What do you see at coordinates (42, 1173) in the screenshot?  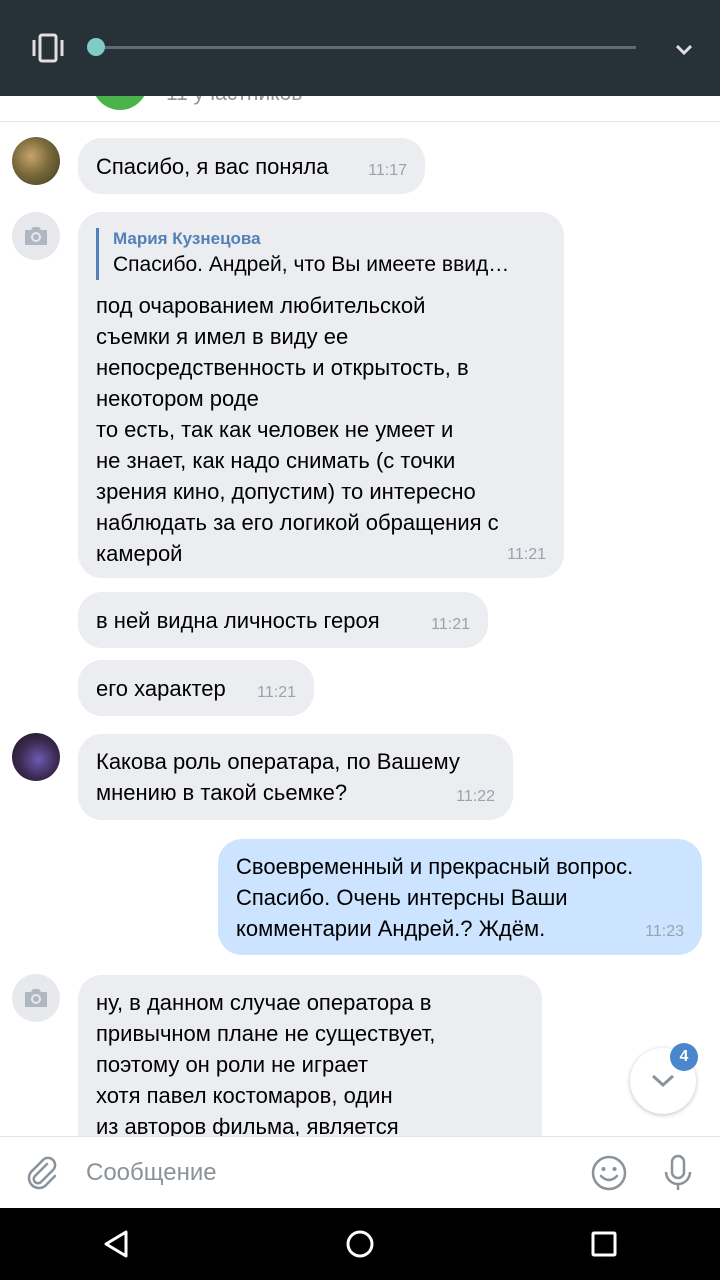 I see `paperclip-icon` at bounding box center [42, 1173].